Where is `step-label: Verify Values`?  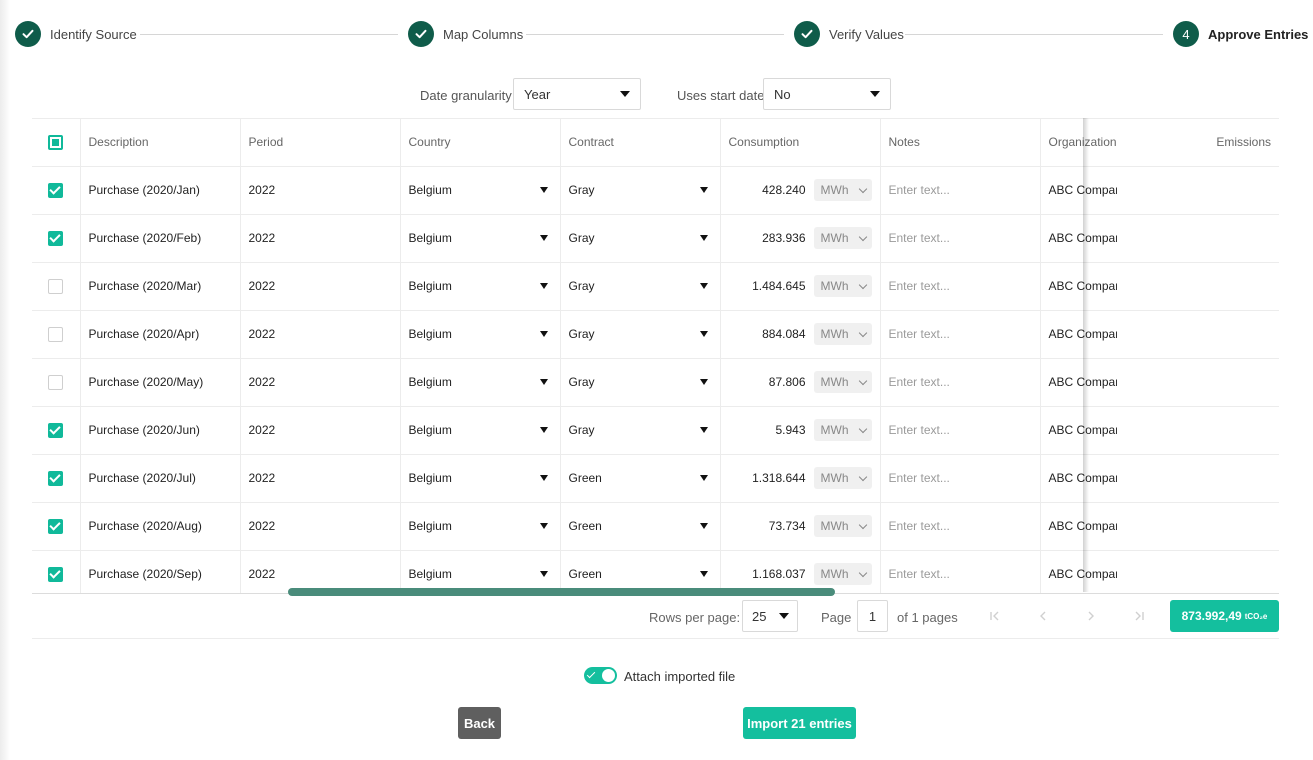
step-label: Verify Values is located at coordinates (866, 34).